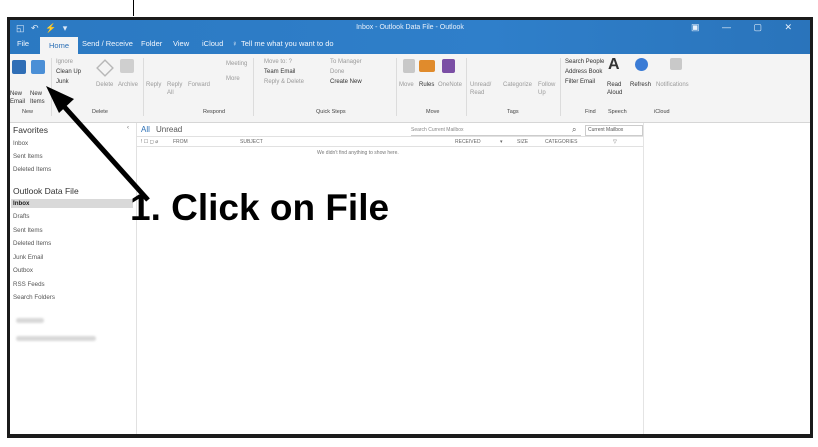  What do you see at coordinates (98, 144) in the screenshot?
I see `annotation-arrow` at bounding box center [98, 144].